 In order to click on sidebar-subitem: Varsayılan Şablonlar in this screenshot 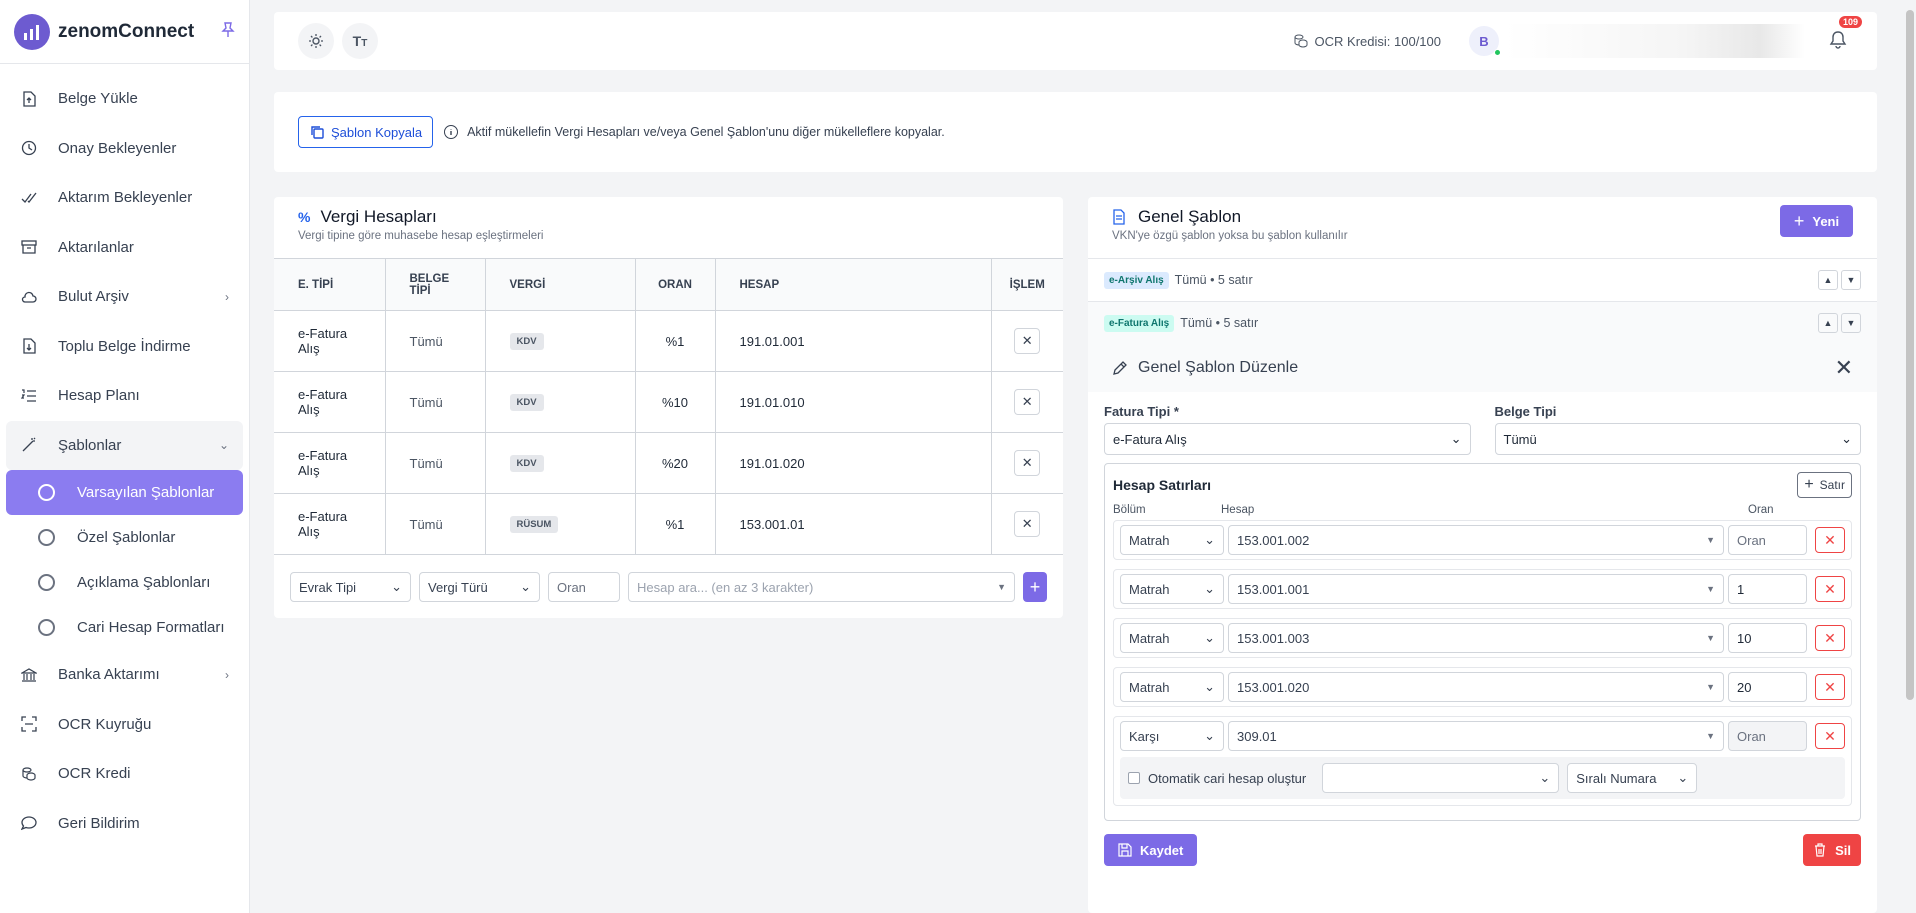, I will do `click(124, 492)`.